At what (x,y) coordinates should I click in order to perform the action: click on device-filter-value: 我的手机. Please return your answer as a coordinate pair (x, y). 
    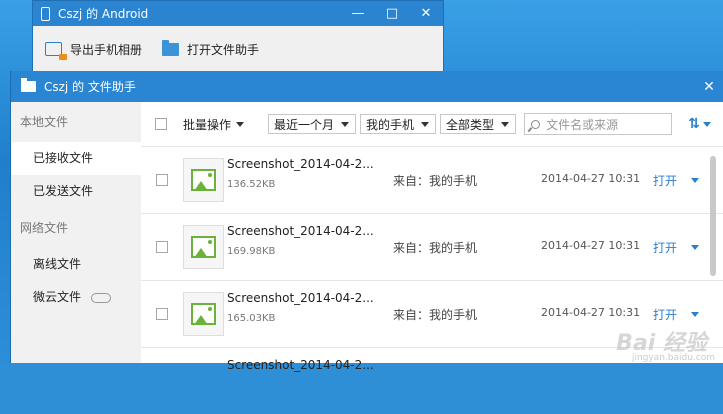
    Looking at the image, I should click on (390, 124).